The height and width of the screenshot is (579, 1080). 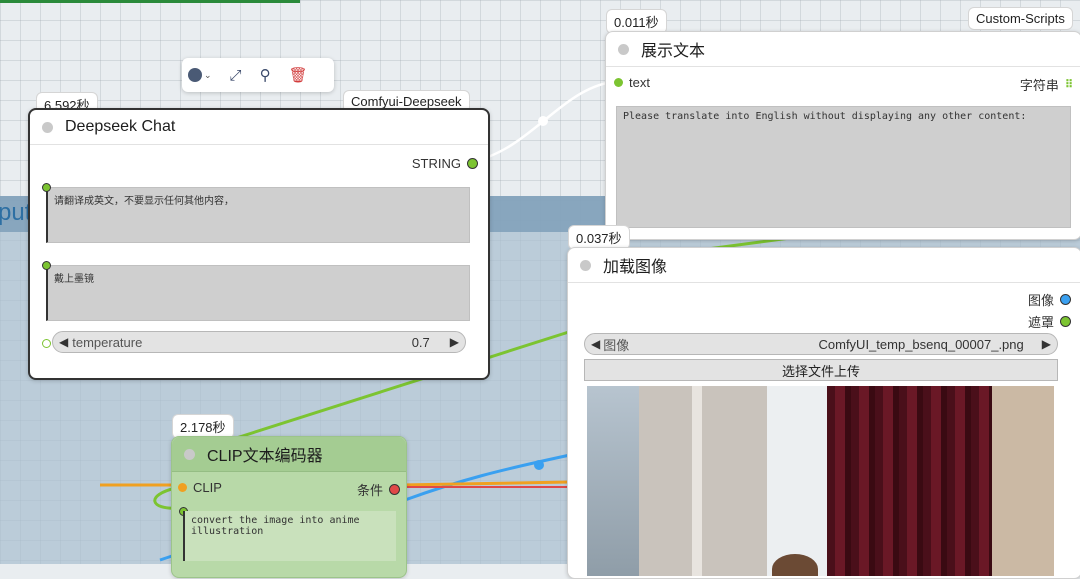 What do you see at coordinates (259, 127) in the screenshot?
I see `node-header: Deepseek Chat` at bounding box center [259, 127].